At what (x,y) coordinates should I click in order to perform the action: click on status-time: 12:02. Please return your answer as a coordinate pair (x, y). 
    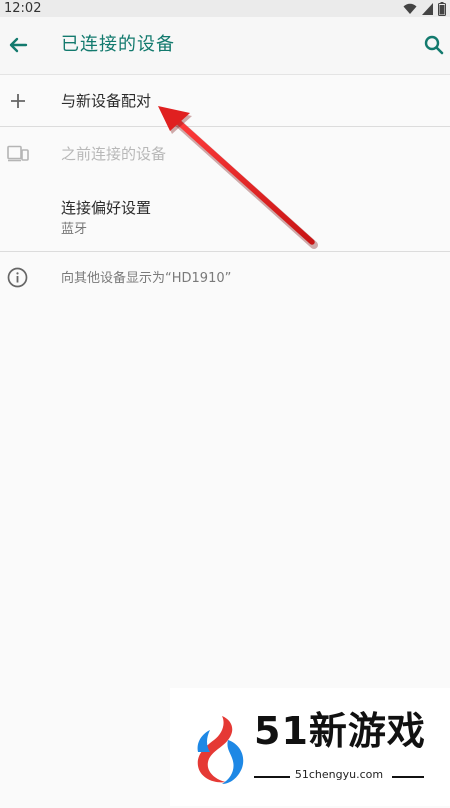
    Looking at the image, I should click on (23, 8).